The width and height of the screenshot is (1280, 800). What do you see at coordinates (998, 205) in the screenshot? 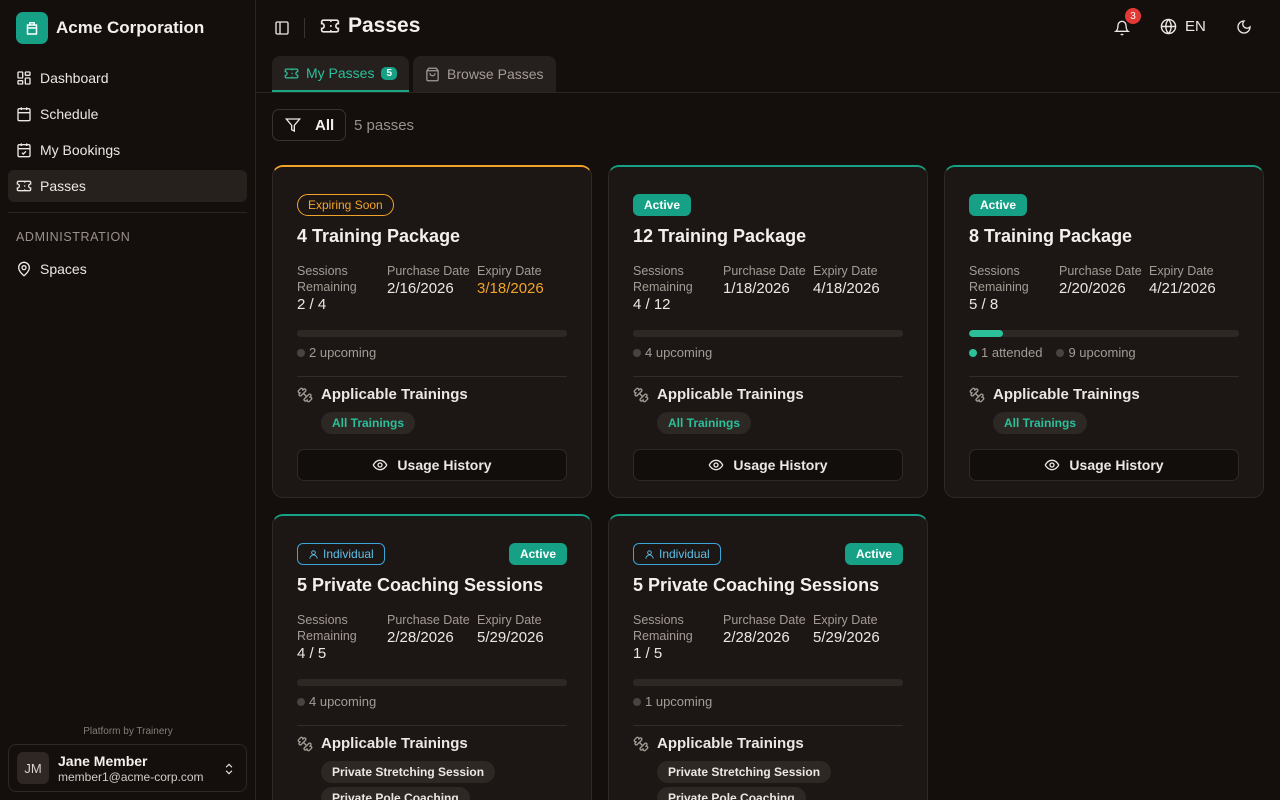
I see `status-badge: Active` at bounding box center [998, 205].